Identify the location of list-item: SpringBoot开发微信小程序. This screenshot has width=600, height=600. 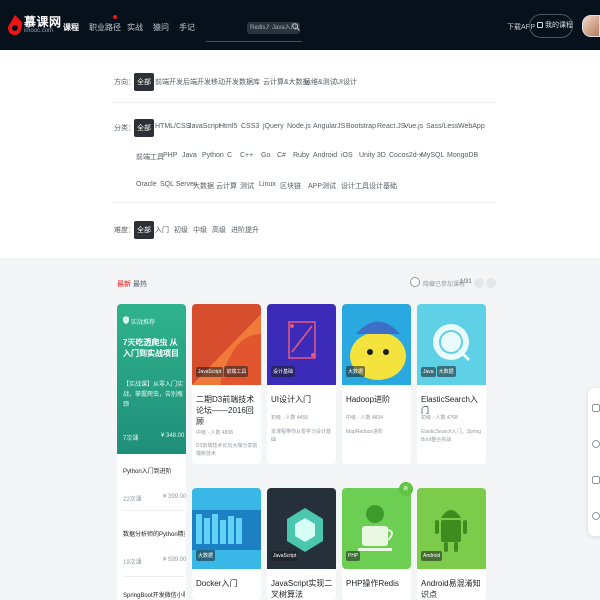
(154, 594).